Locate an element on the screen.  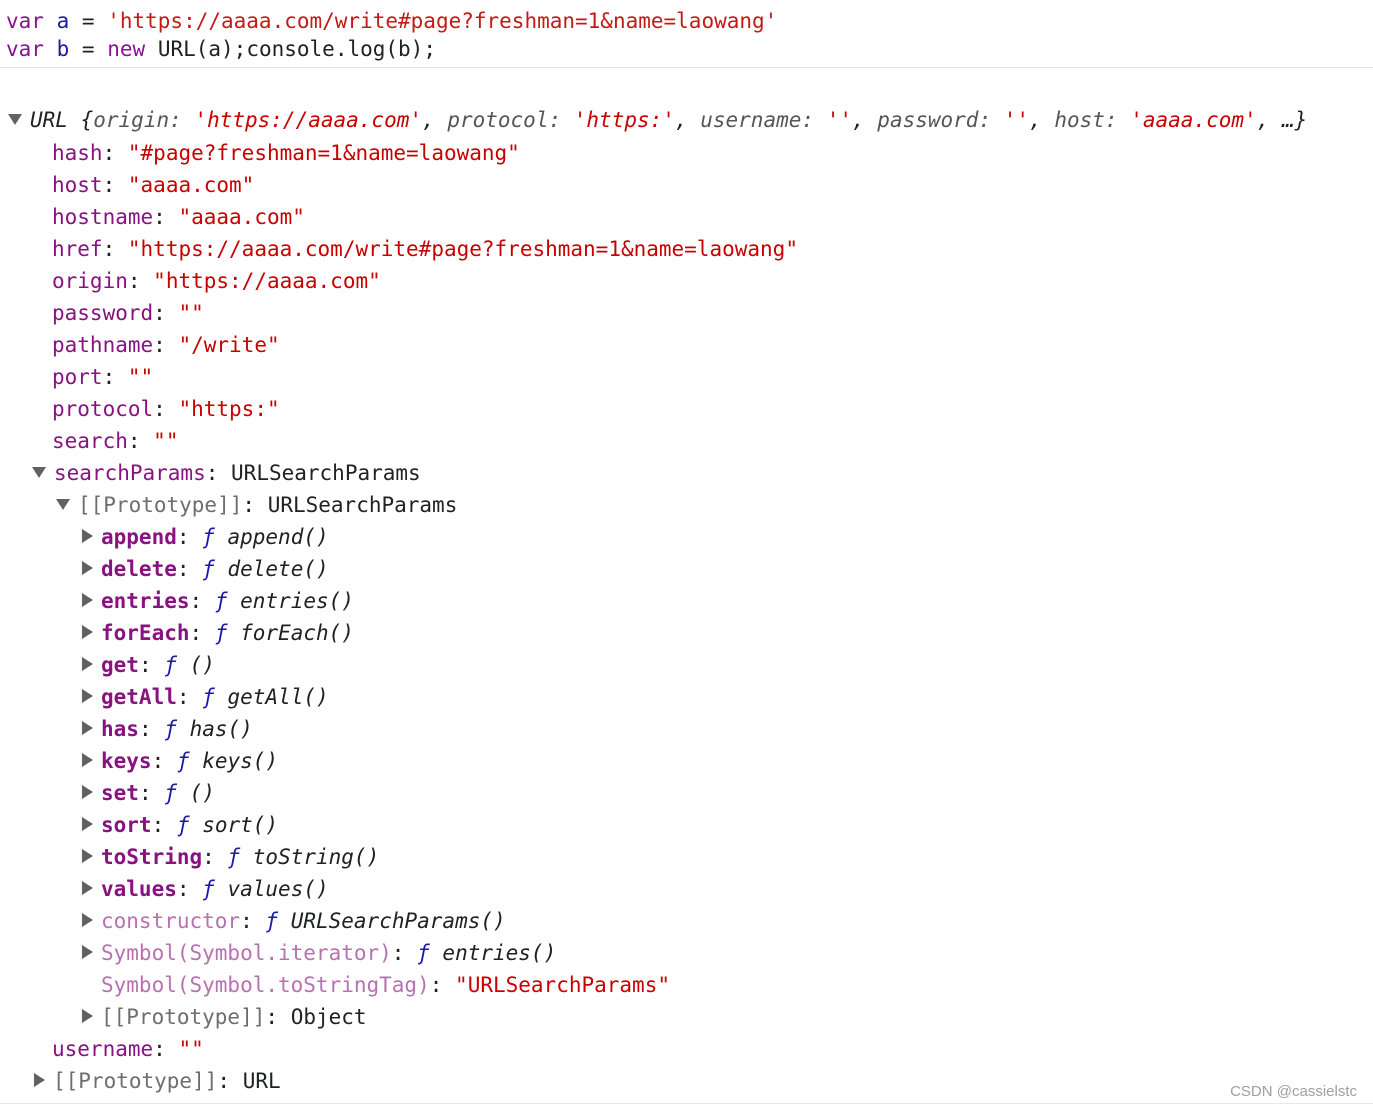
method-row-values: values: ƒ values() is located at coordinates (205, 889).